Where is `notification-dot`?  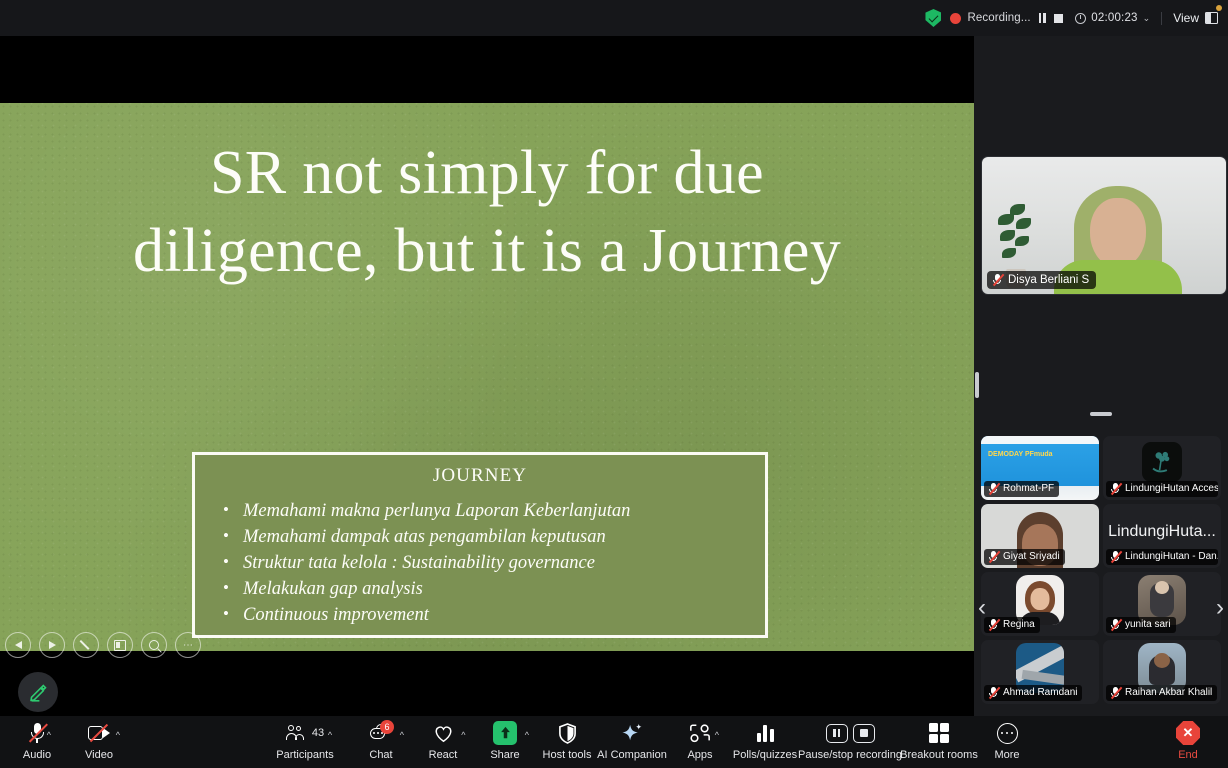 notification-dot is located at coordinates (1219, 8).